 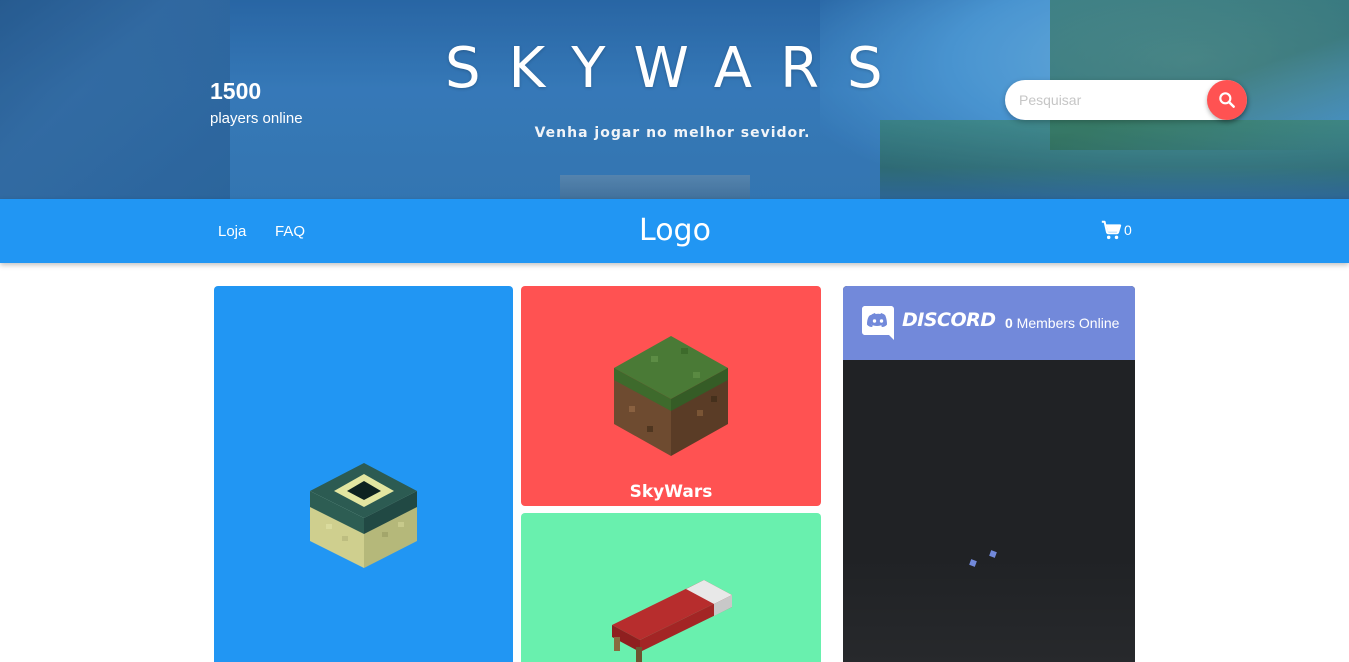 I want to click on nav-link-faq: FAQ, so click(x=290, y=231).